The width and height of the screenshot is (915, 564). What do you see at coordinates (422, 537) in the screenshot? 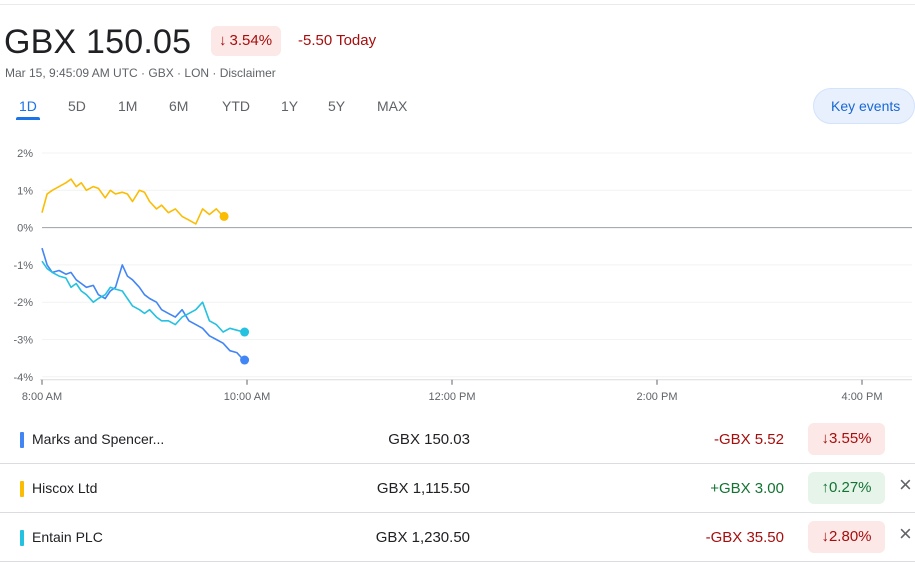
I see `comparison-price: GBX 1,230.50` at bounding box center [422, 537].